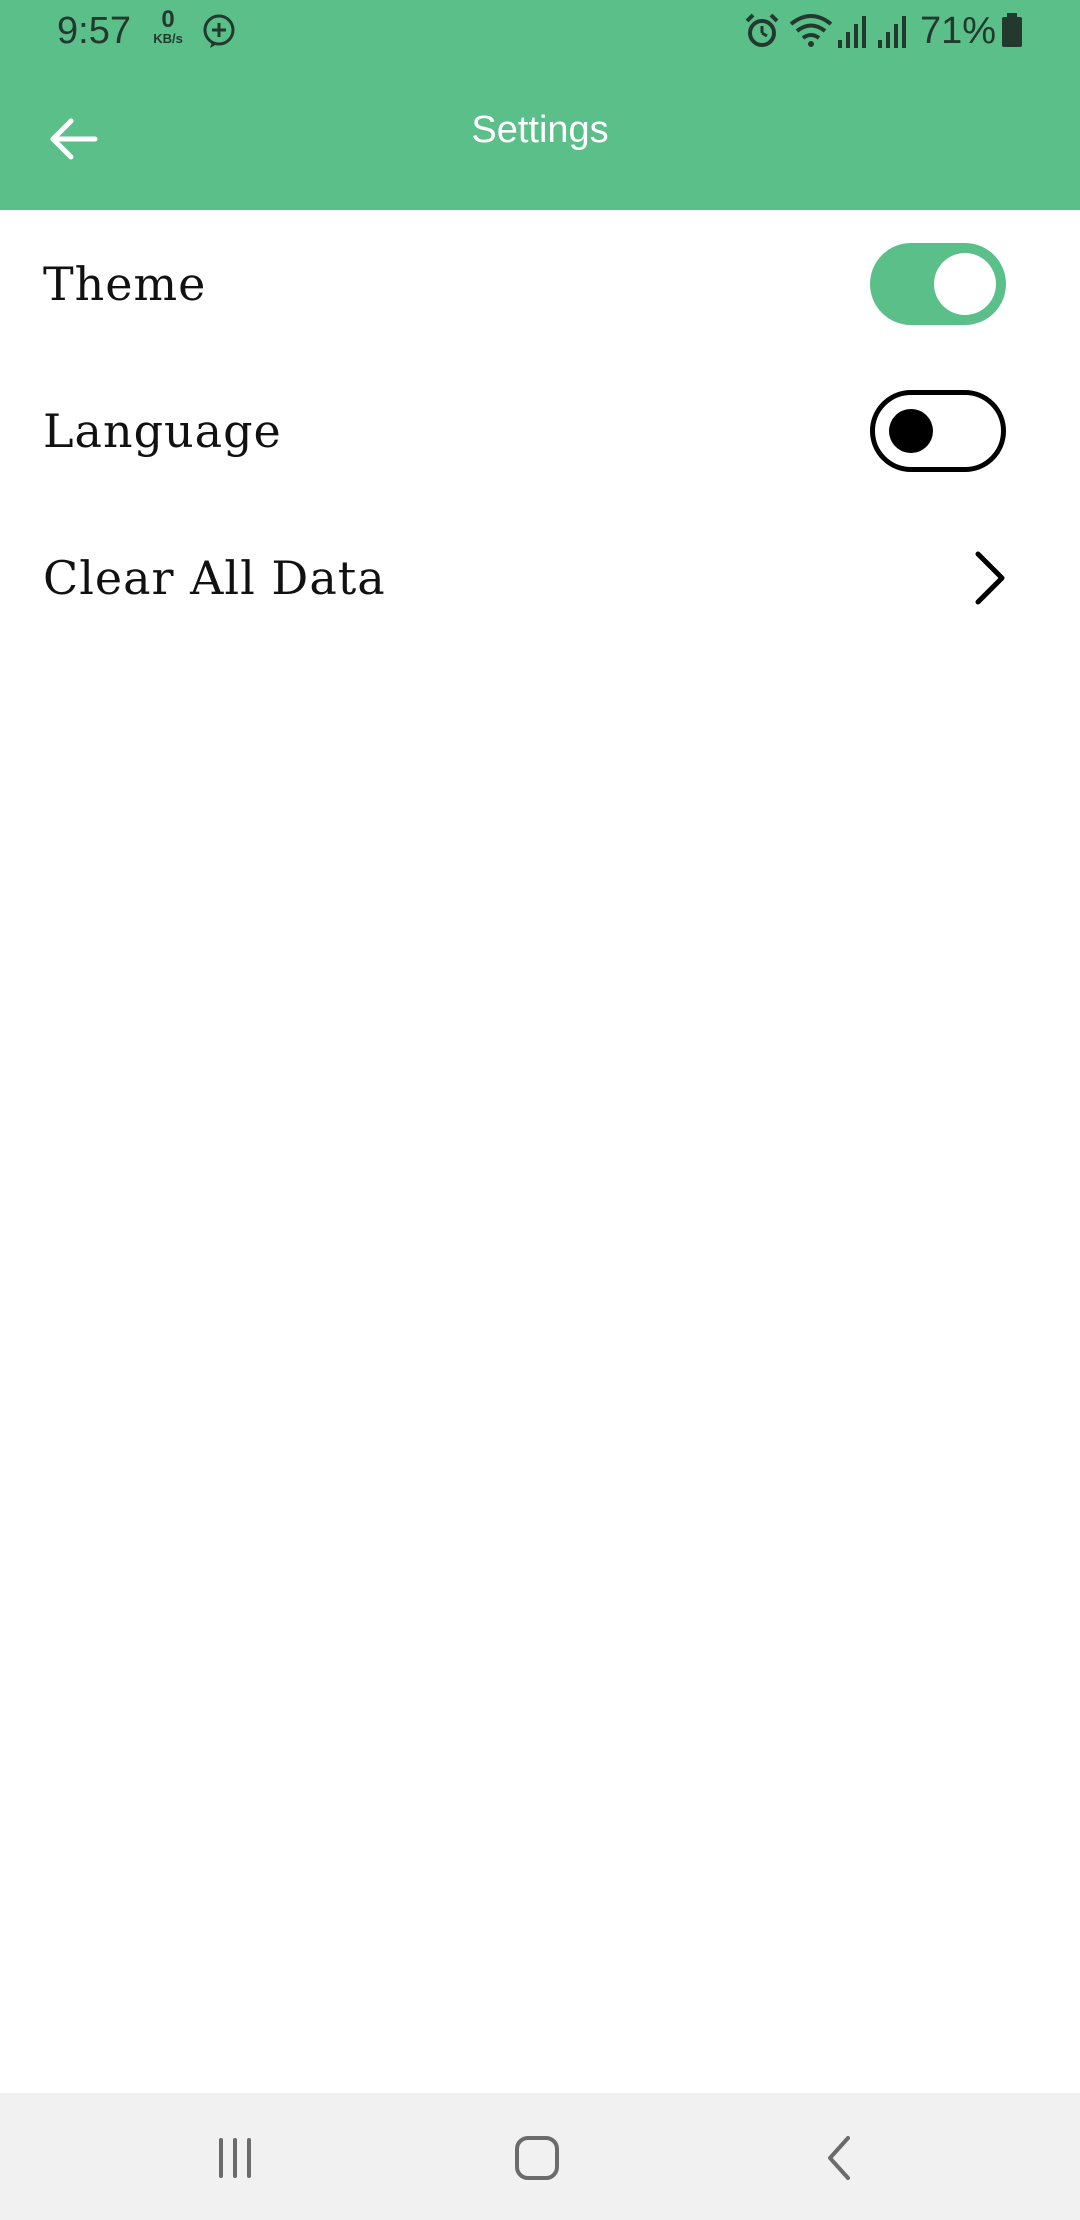 This screenshot has height=2220, width=1080. Describe the element at coordinates (762, 33) in the screenshot. I see `alarm-icon` at that location.